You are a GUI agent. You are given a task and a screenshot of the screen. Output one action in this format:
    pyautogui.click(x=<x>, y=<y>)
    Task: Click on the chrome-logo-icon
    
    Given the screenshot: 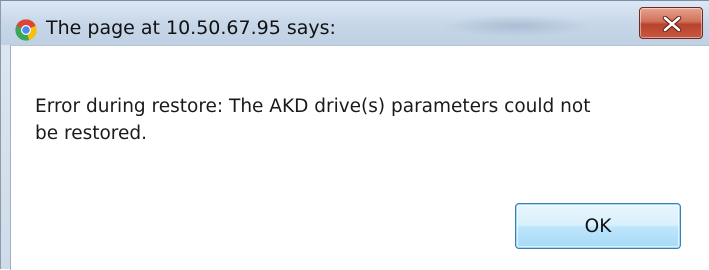 What is the action you would take?
    pyautogui.click(x=26, y=30)
    